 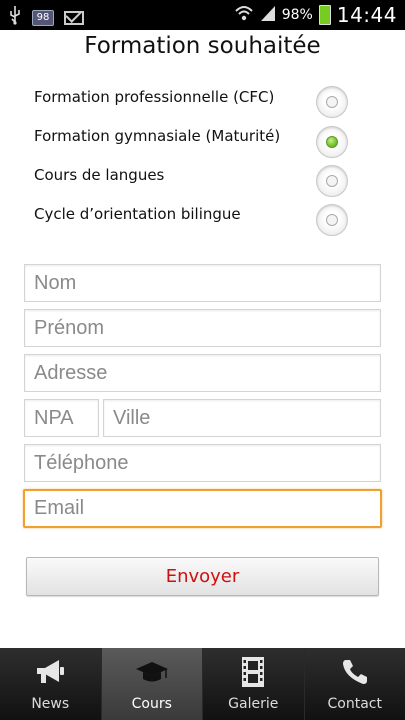 What do you see at coordinates (315, 15) in the screenshot?
I see `status-bar-system: 98% 14:44` at bounding box center [315, 15].